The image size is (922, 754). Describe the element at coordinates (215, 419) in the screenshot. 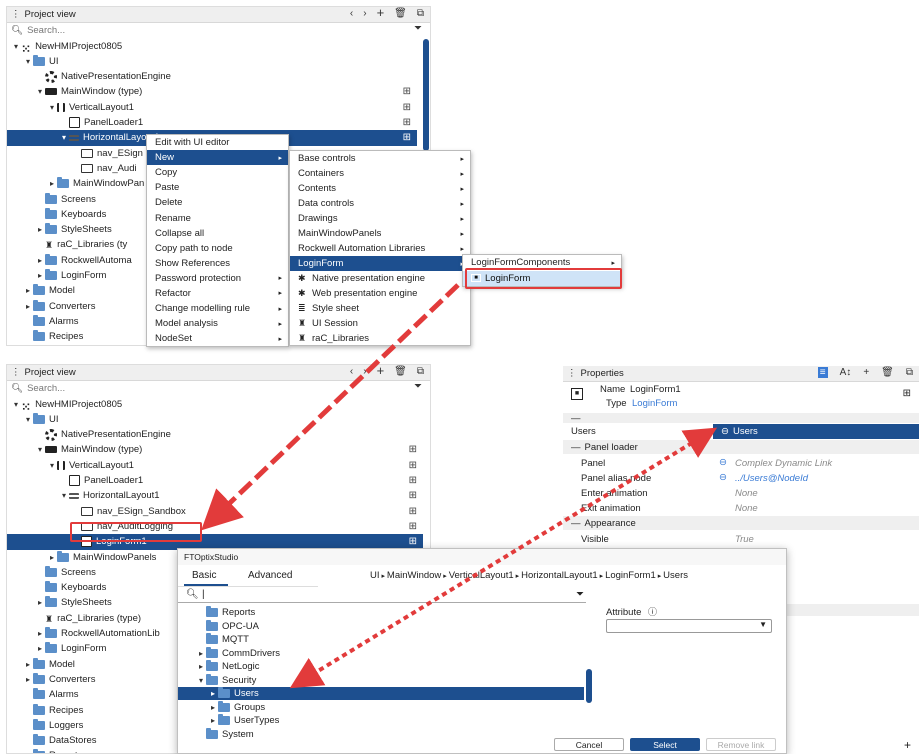

I see `tree-item-ui: ▾ UI` at that location.